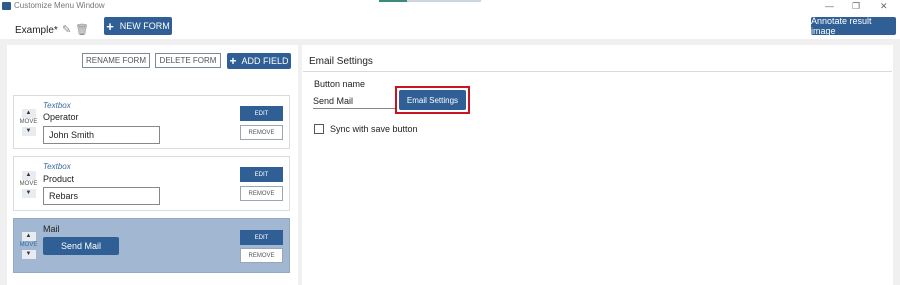 The height and width of the screenshot is (285, 900). Describe the element at coordinates (116, 60) in the screenshot. I see `rename-form-button: RENAME FORM` at that location.